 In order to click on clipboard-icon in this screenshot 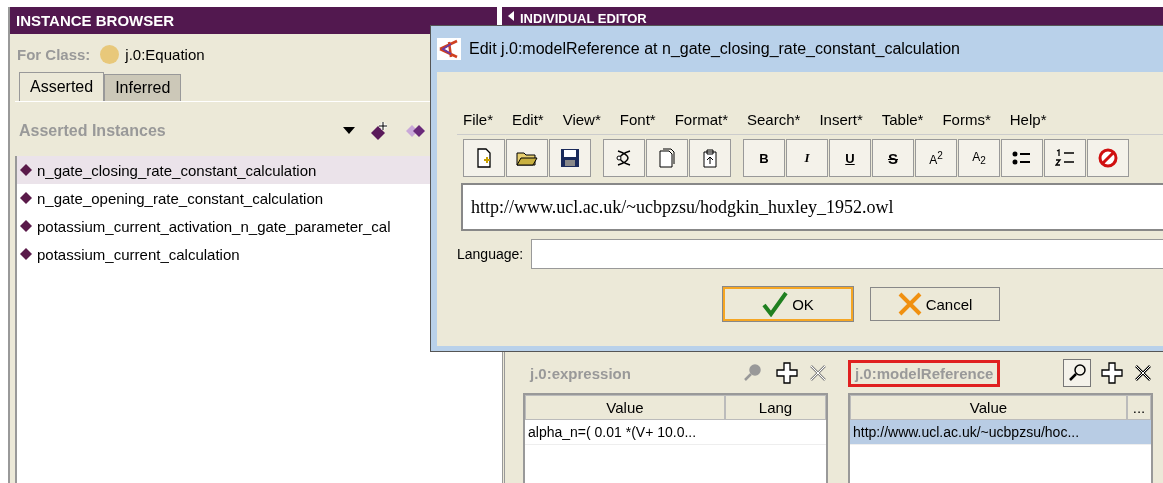, I will do `click(710, 158)`.